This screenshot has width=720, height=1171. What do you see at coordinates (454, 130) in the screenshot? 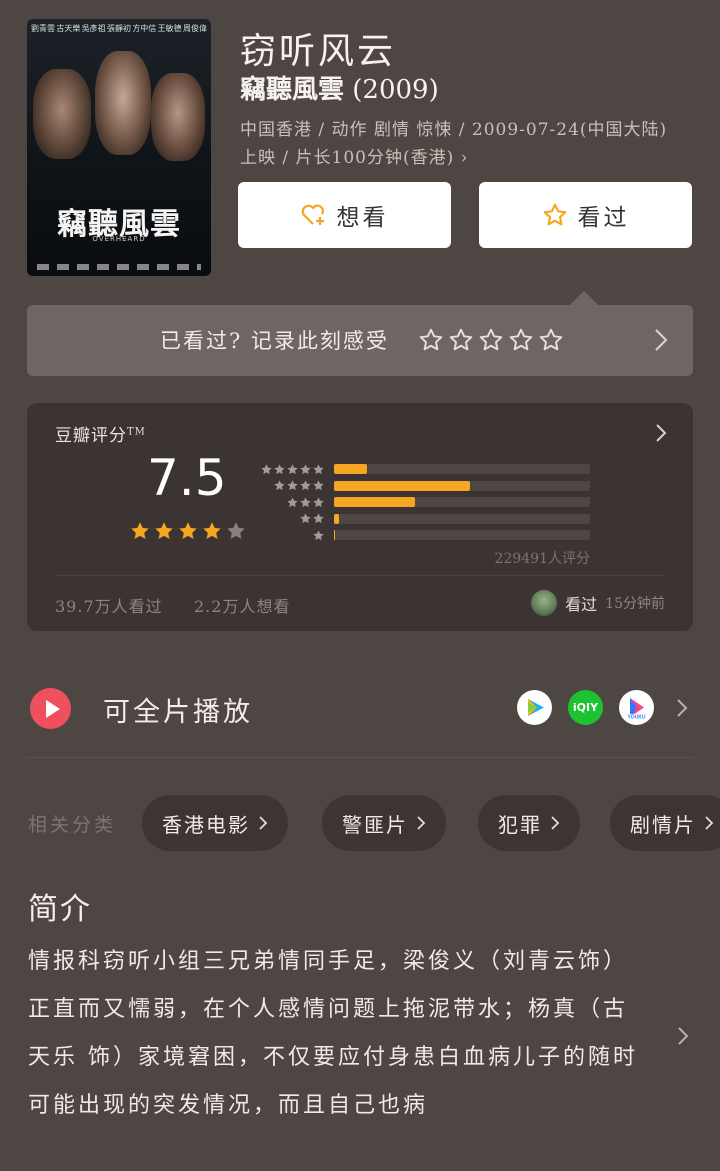
I see `meta-line: 中国香港 / 动作 剧情 惊悚 / 2009-07-24(中国大陆)` at bounding box center [454, 130].